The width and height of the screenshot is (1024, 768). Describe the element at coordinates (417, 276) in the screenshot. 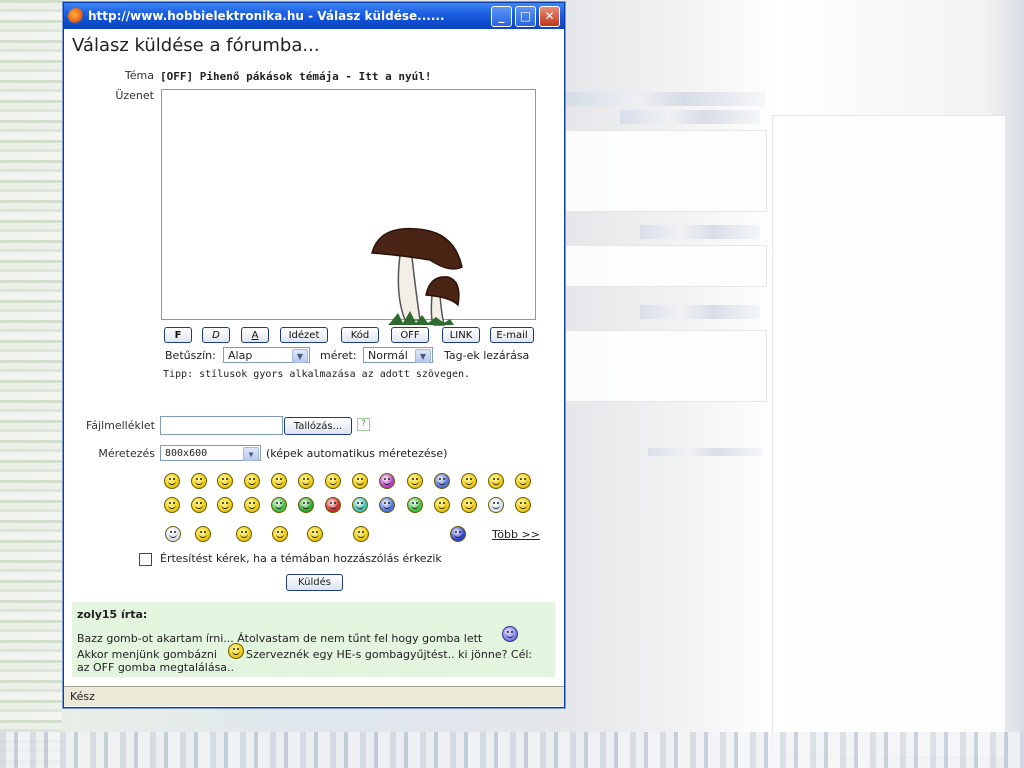

I see `mushroom-image` at that location.